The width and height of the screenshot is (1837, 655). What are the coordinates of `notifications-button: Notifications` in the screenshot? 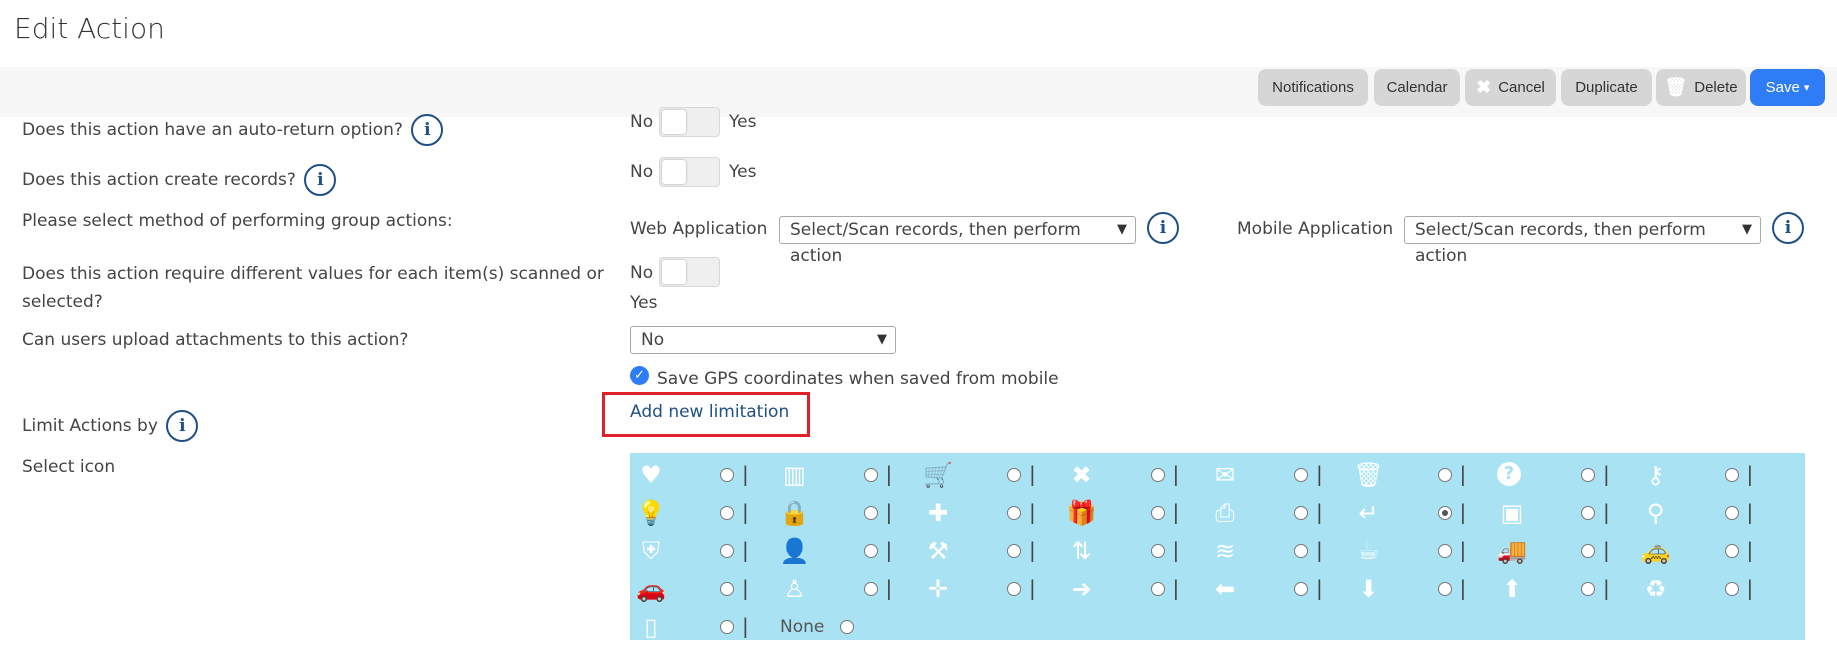 It's located at (1313, 87).